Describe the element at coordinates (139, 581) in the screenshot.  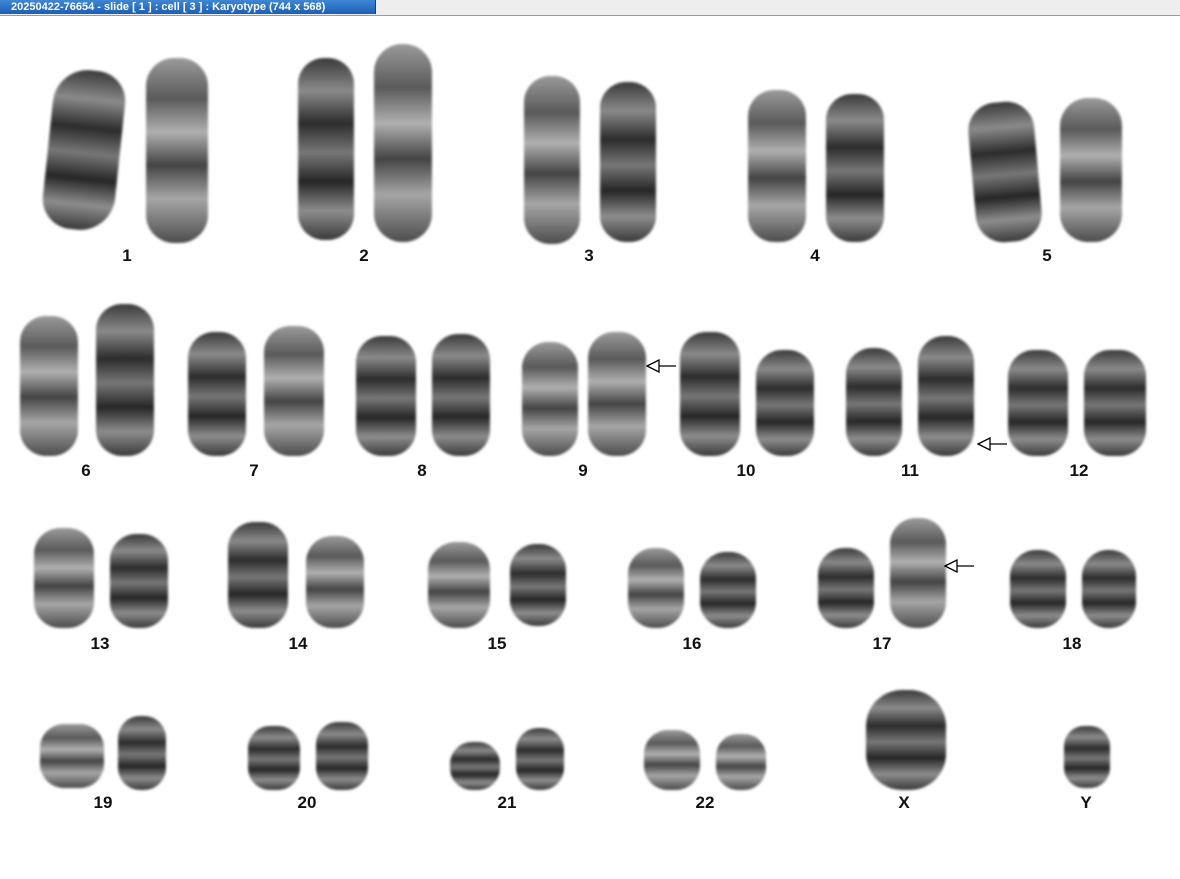
I see `chromosome-13-b` at that location.